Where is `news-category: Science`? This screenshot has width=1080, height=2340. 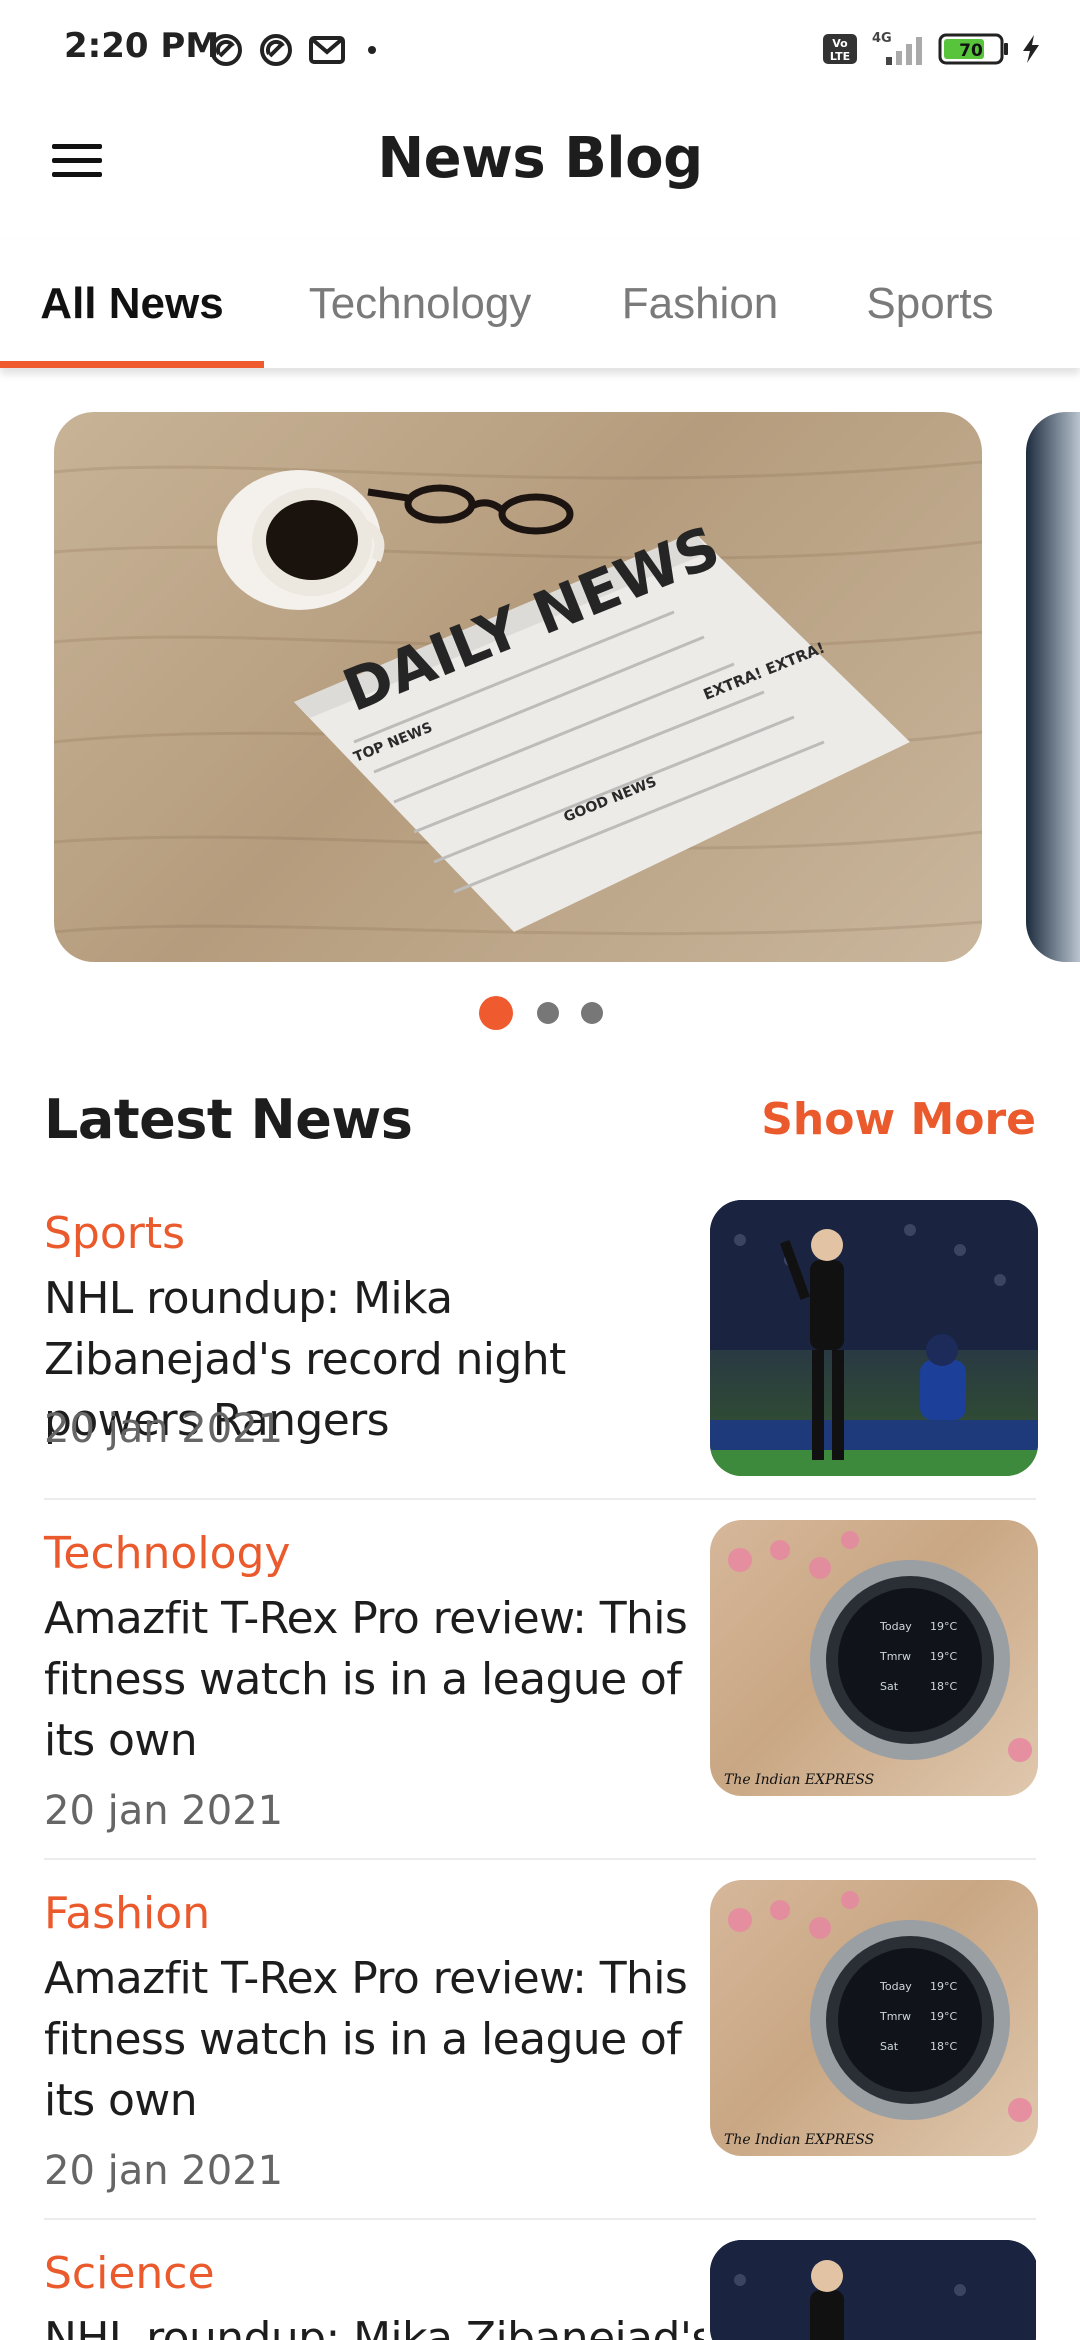 news-category: Science is located at coordinates (129, 2273).